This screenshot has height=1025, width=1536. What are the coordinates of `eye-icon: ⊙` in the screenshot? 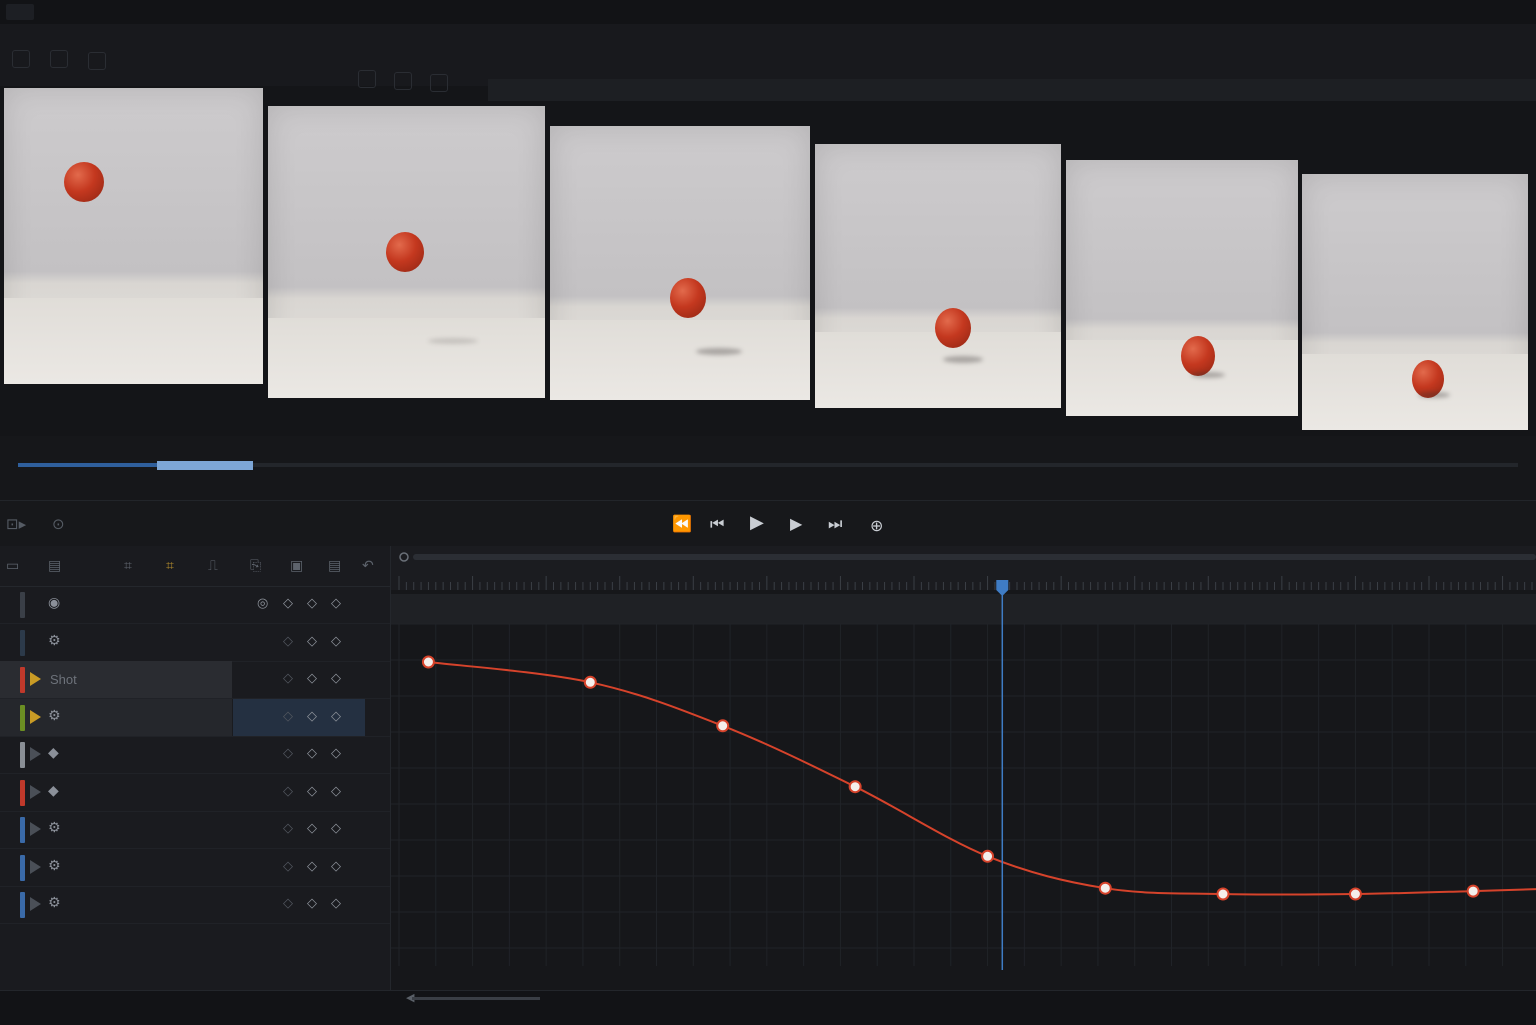 It's located at (58, 524).